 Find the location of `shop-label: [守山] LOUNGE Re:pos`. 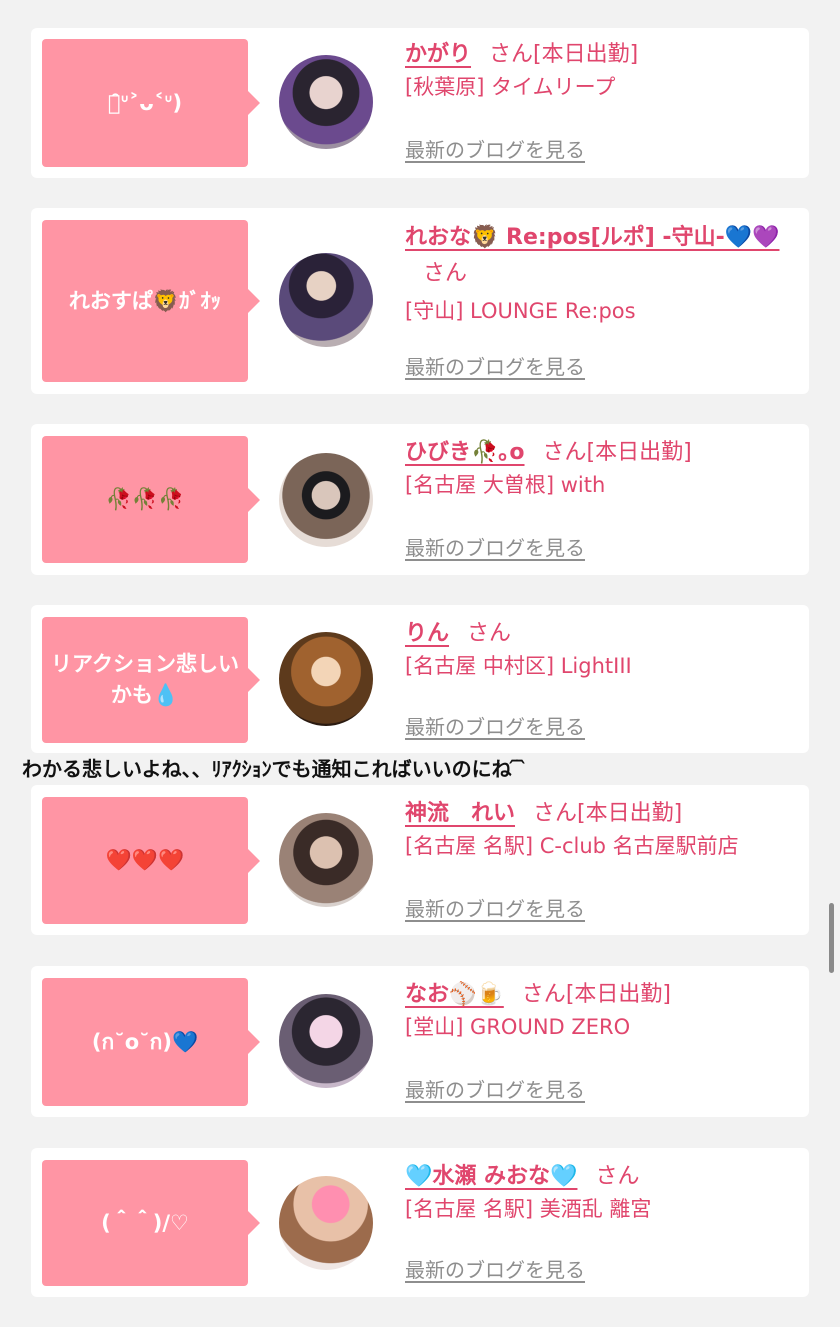

shop-label: [守山] LOUNGE Re:pos is located at coordinates (520, 311).